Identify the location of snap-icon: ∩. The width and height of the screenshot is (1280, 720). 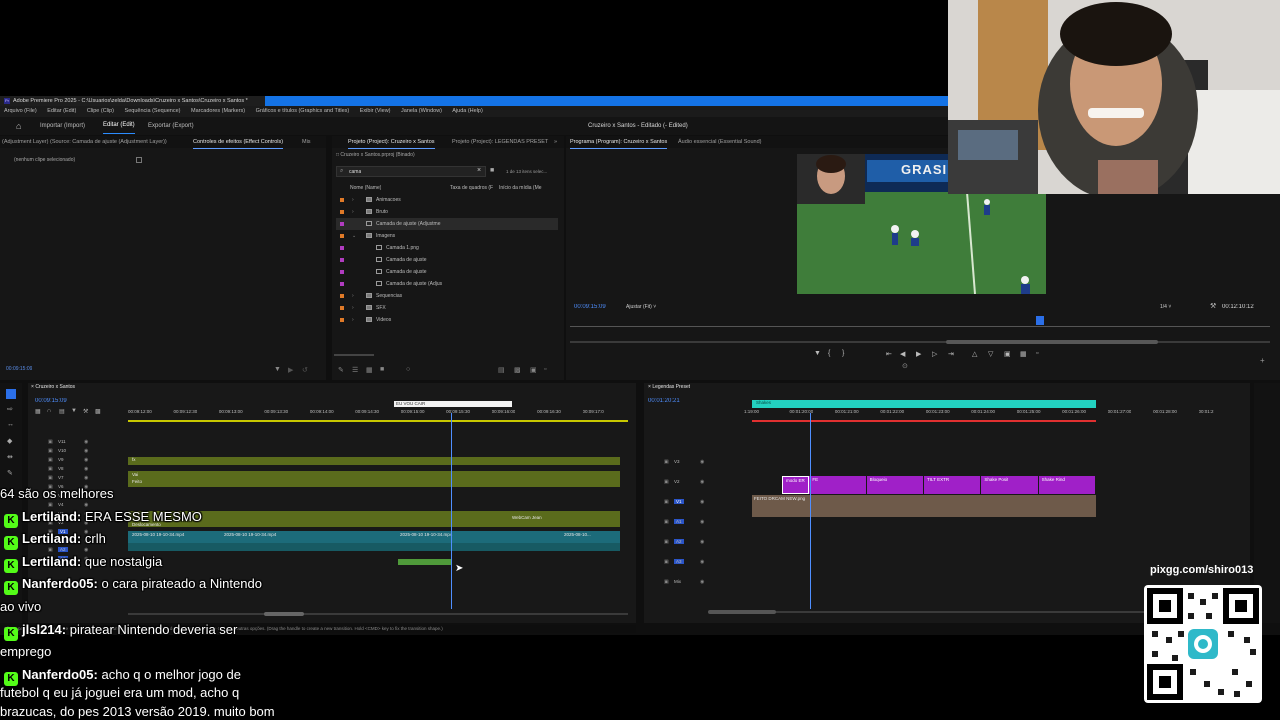
(49, 411).